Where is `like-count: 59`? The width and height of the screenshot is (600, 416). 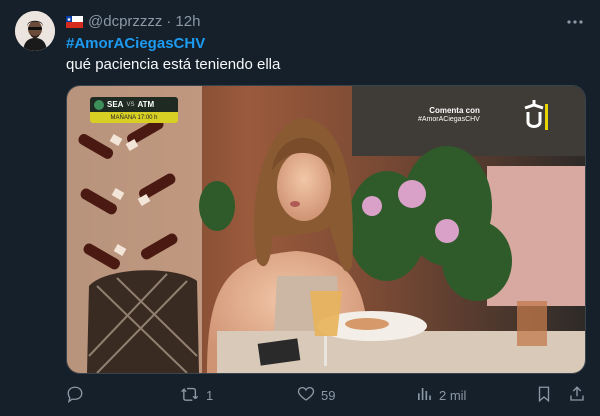 like-count: 59 is located at coordinates (328, 395).